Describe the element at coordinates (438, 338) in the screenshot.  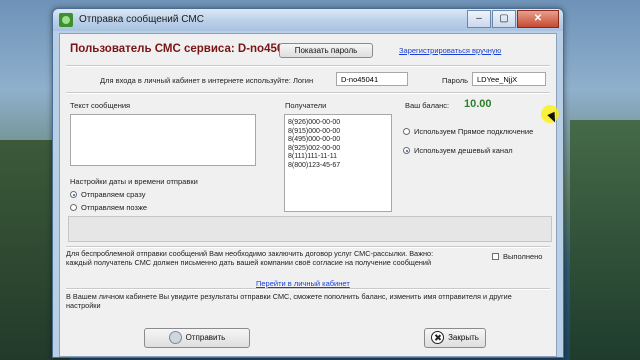
I see `close-icon` at that location.